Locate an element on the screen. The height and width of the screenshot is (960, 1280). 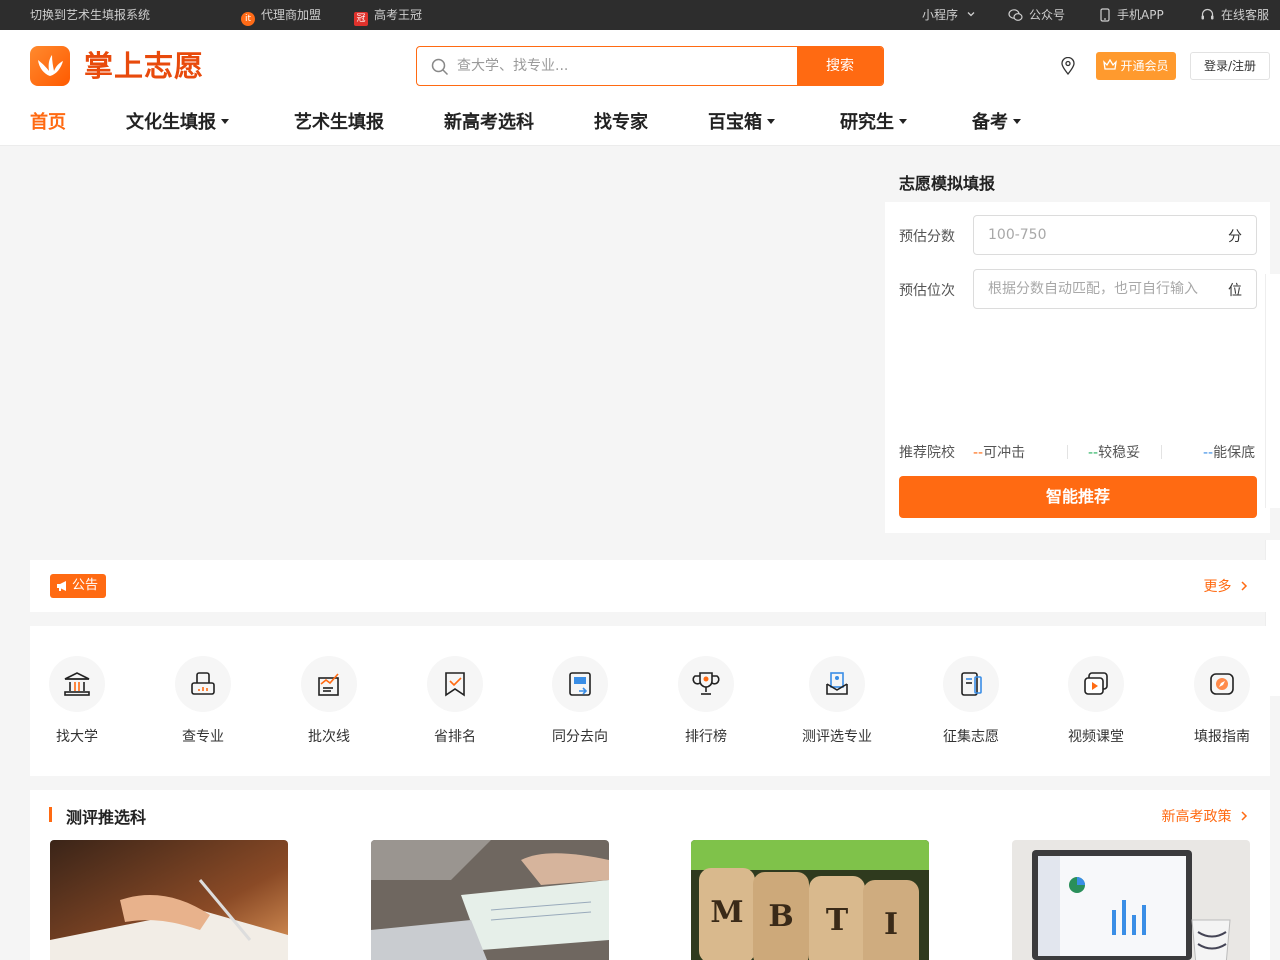
search-box: 搜索 is located at coordinates (650, 66).